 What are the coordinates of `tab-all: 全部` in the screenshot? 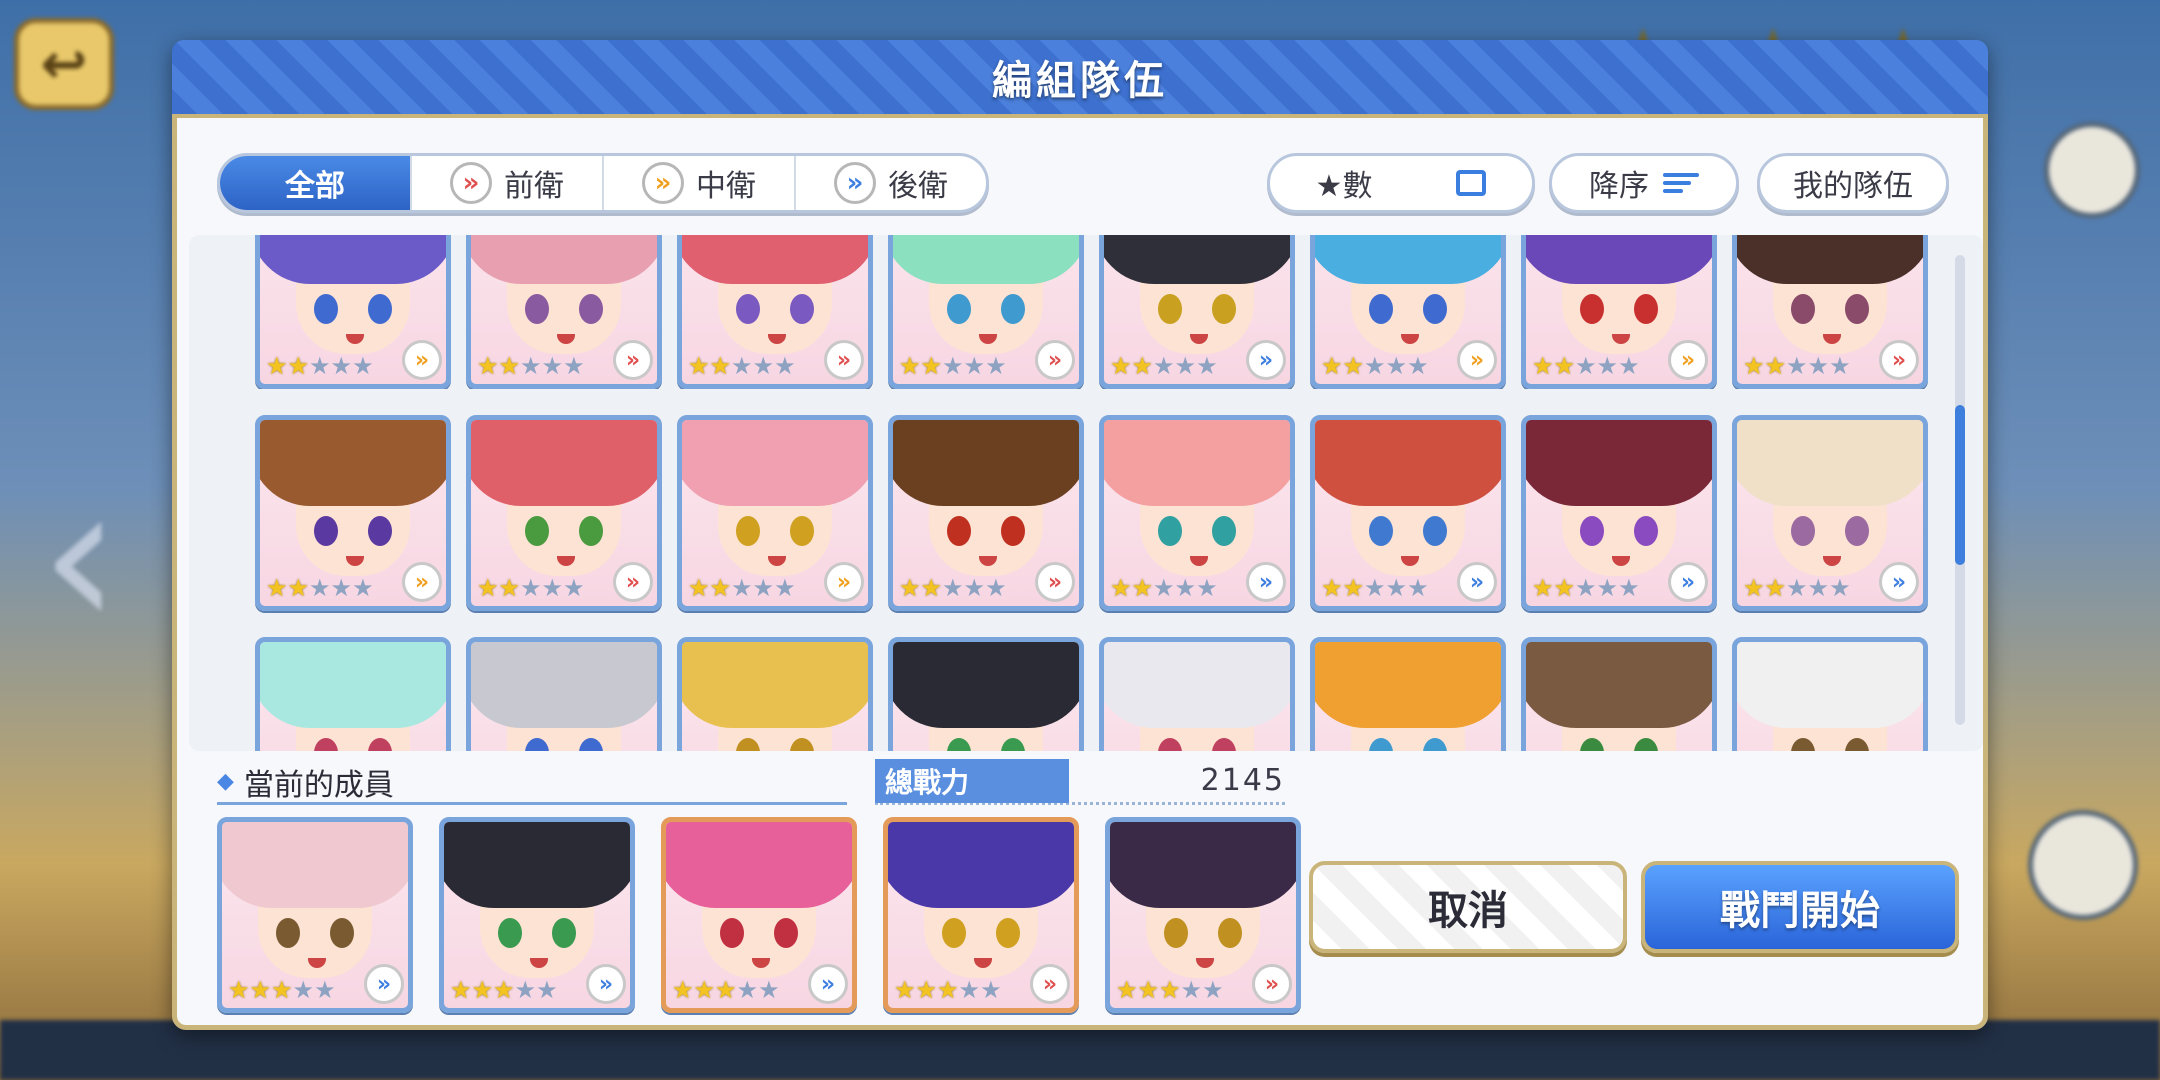 It's located at (315, 183).